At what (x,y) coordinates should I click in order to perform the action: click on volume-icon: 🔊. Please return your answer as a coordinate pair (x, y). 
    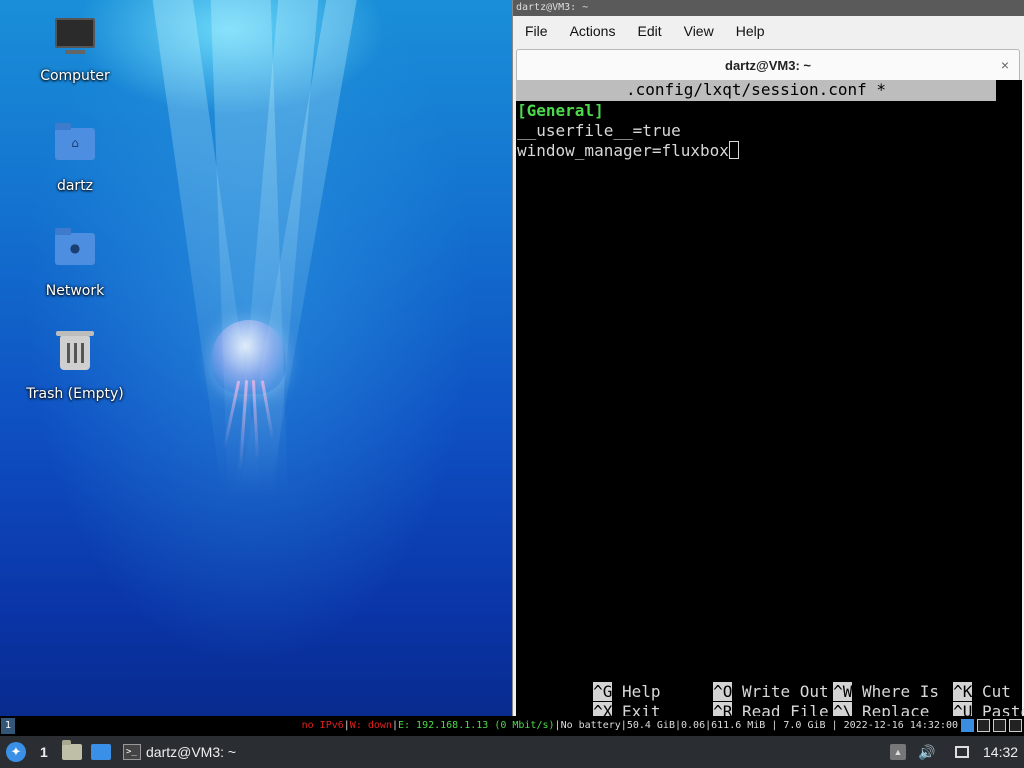
    Looking at the image, I should click on (927, 752).